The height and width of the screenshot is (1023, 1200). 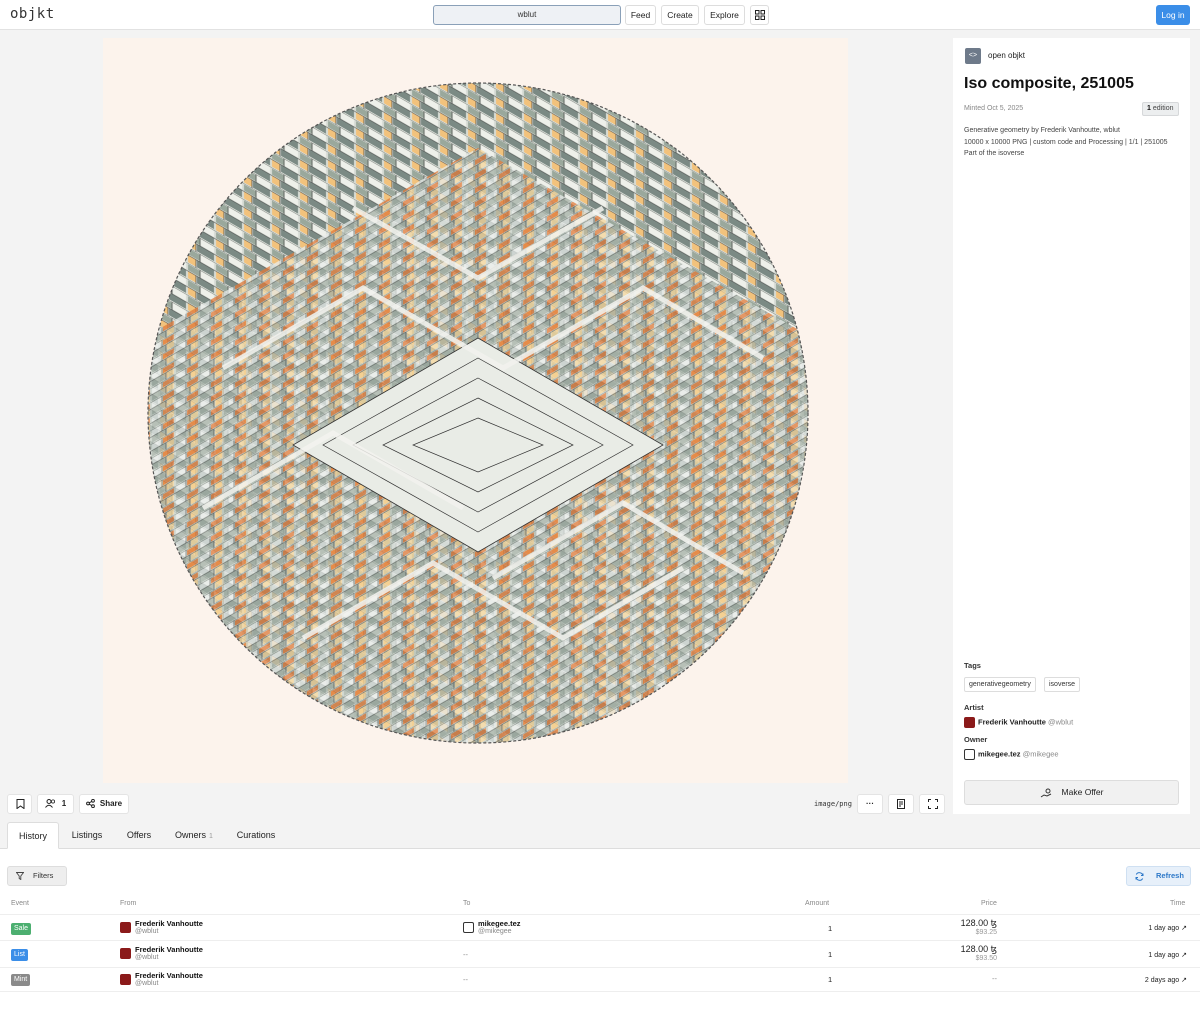 I want to click on tab-listings: Listings, so click(x=87, y=835).